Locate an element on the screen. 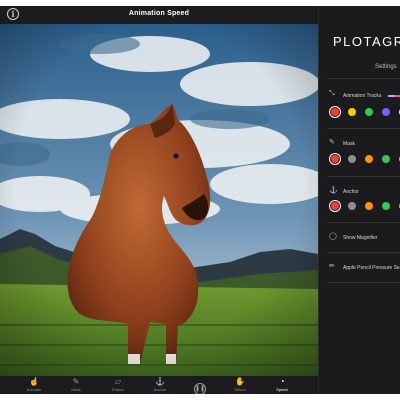 This screenshot has width=400, height=400. pencil-icon: ✏ is located at coordinates (332, 266).